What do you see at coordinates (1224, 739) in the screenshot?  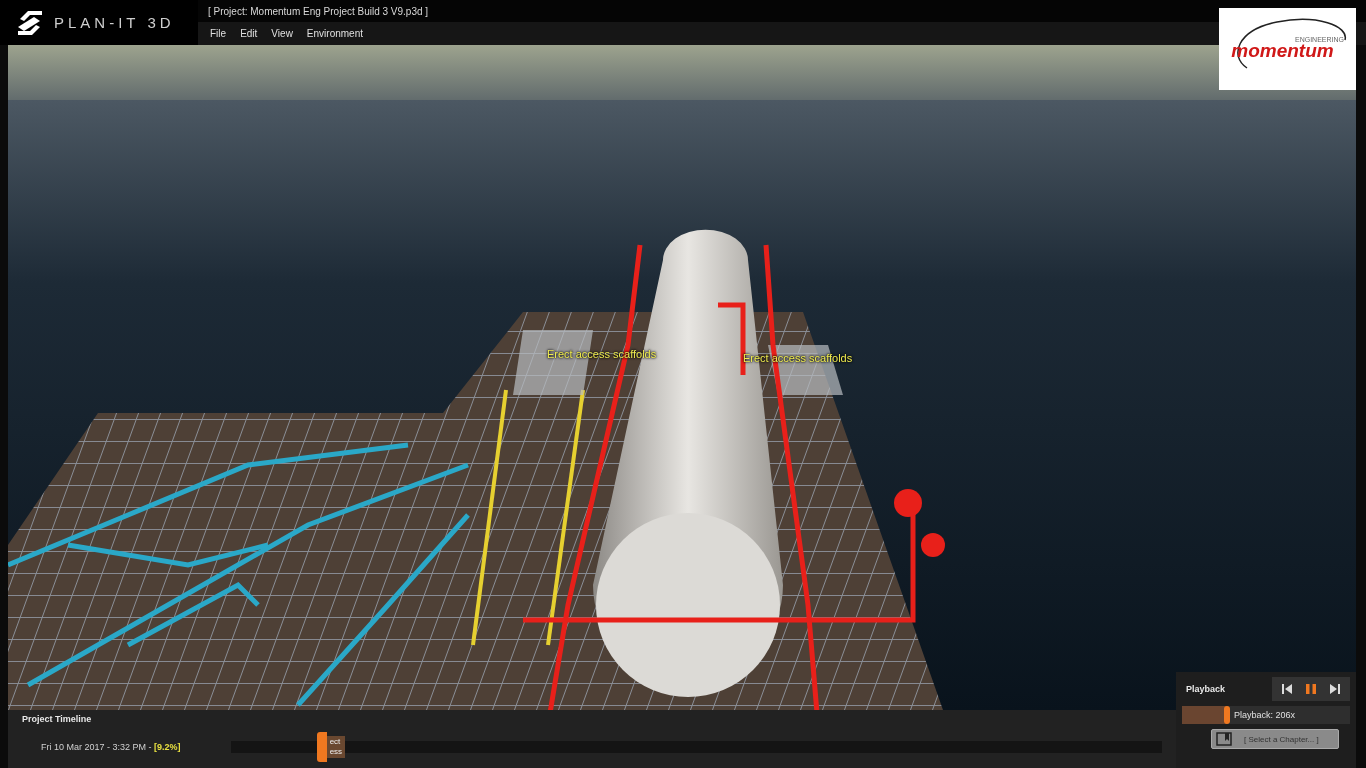 I see `bookmark-icon` at bounding box center [1224, 739].